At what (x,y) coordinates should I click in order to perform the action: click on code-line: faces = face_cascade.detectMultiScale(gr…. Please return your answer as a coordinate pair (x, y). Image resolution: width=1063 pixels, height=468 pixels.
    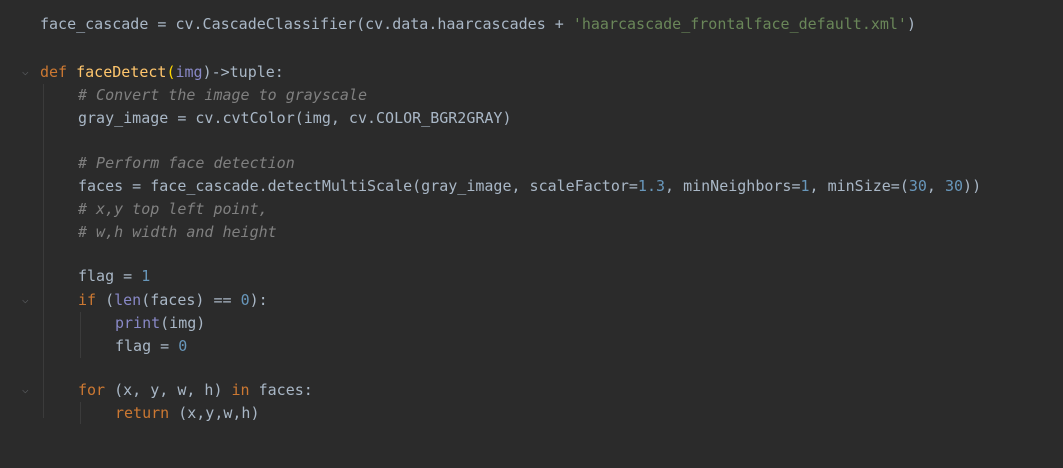
    Looking at the image, I should click on (531, 186).